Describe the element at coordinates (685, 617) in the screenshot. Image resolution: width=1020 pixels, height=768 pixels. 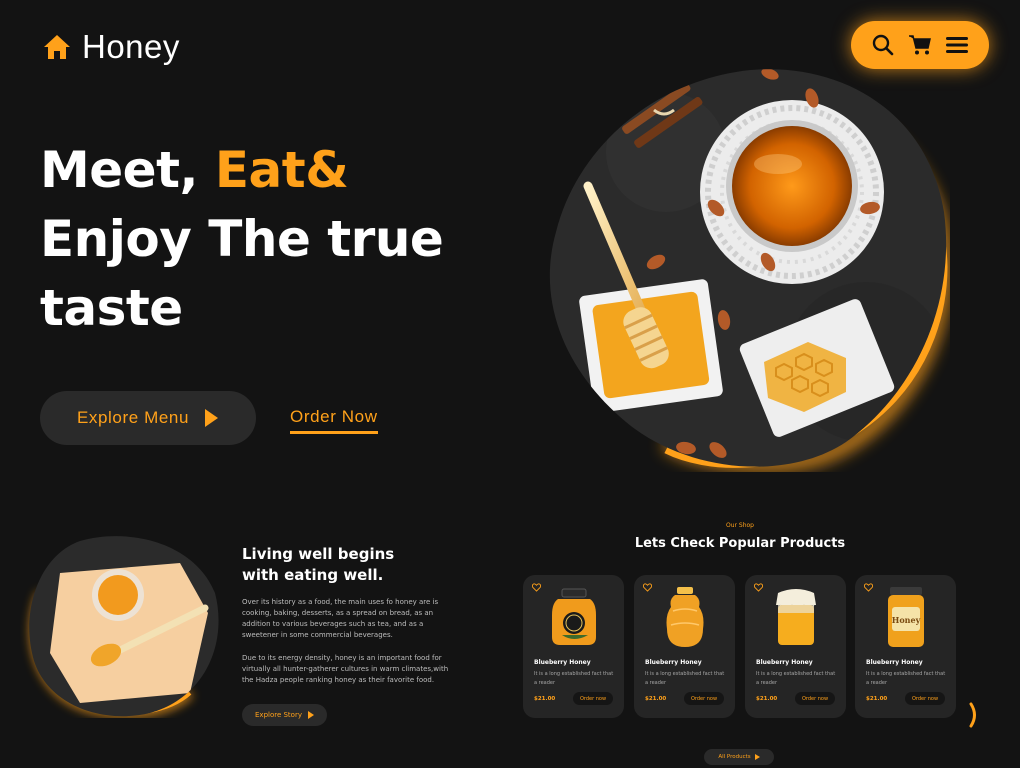
I see `honey-bottle-image` at that location.